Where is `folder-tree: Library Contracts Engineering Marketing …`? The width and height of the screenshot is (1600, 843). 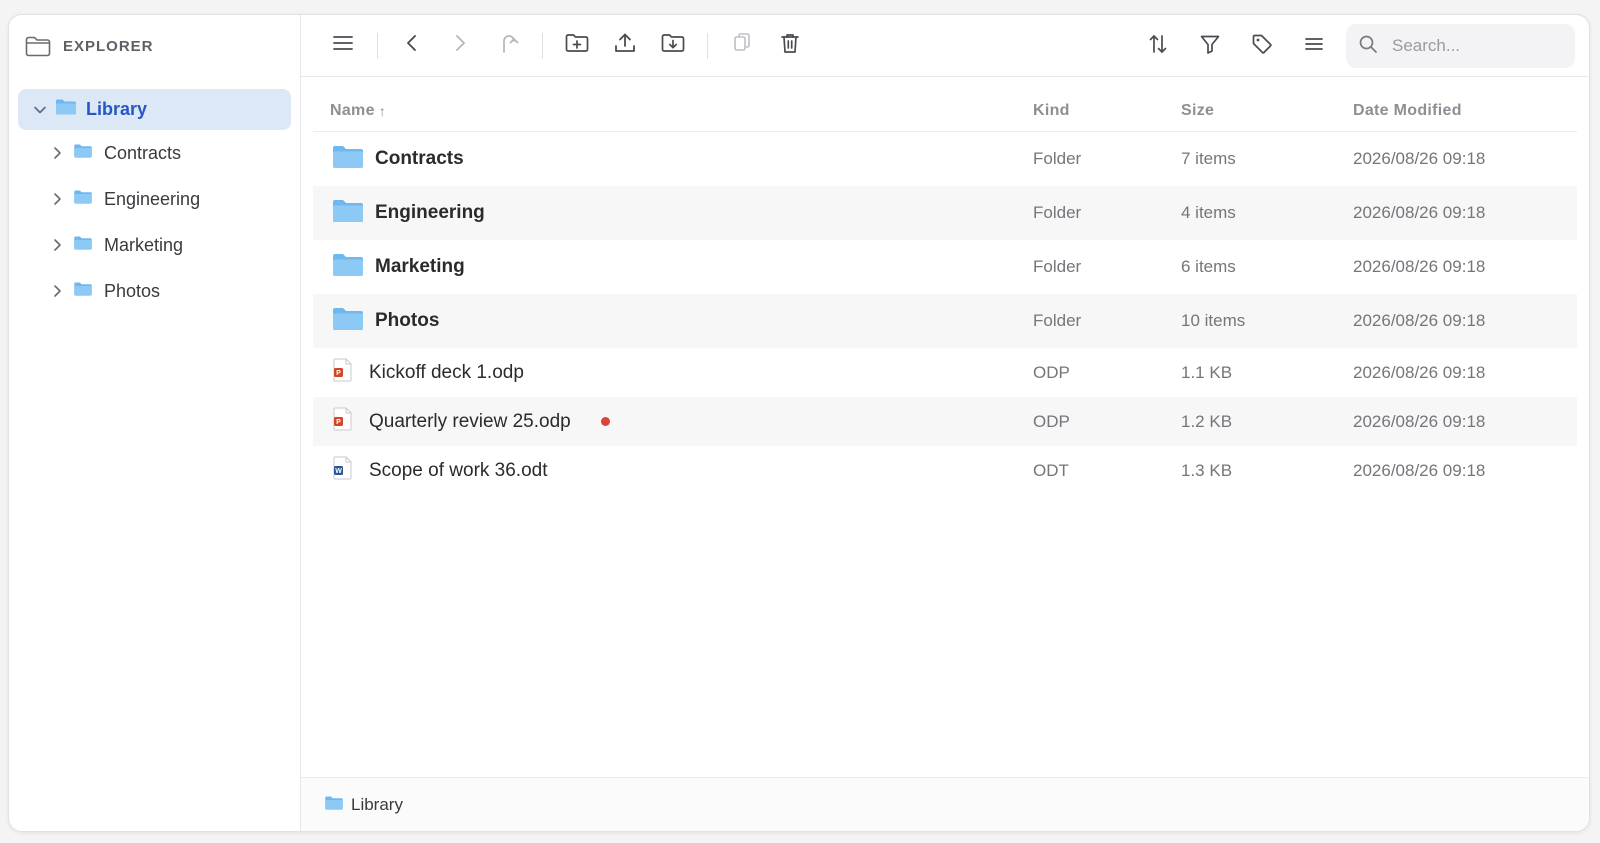 folder-tree: Library Contracts Engineering Marketing … is located at coordinates (154, 201).